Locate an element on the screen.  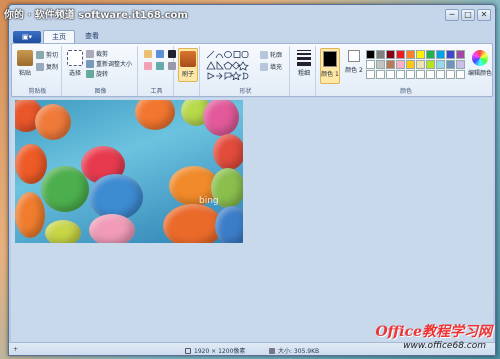
copy-icon is located at coordinates (40, 66).